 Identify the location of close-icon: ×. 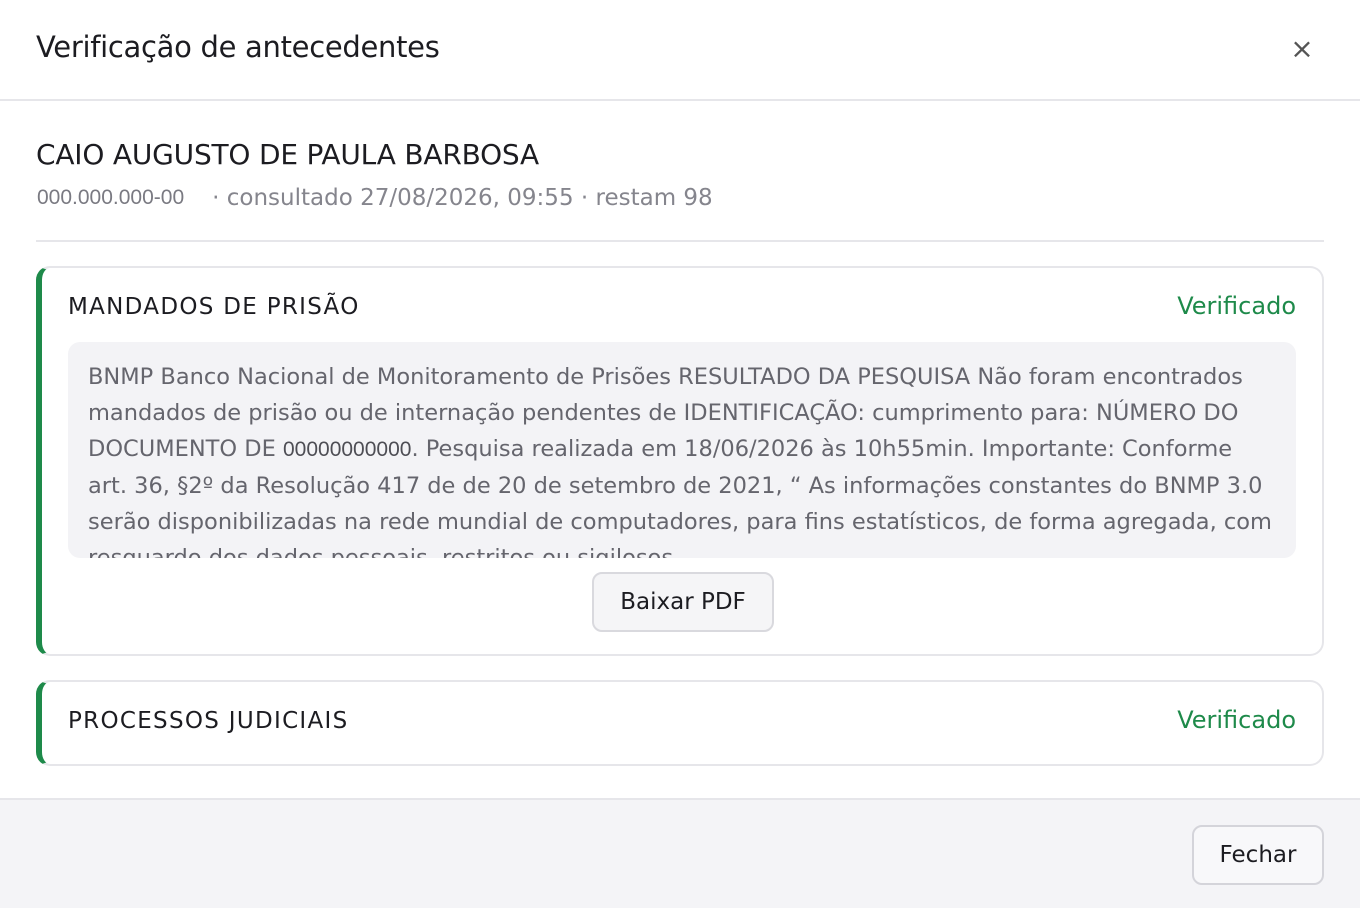
(1302, 48).